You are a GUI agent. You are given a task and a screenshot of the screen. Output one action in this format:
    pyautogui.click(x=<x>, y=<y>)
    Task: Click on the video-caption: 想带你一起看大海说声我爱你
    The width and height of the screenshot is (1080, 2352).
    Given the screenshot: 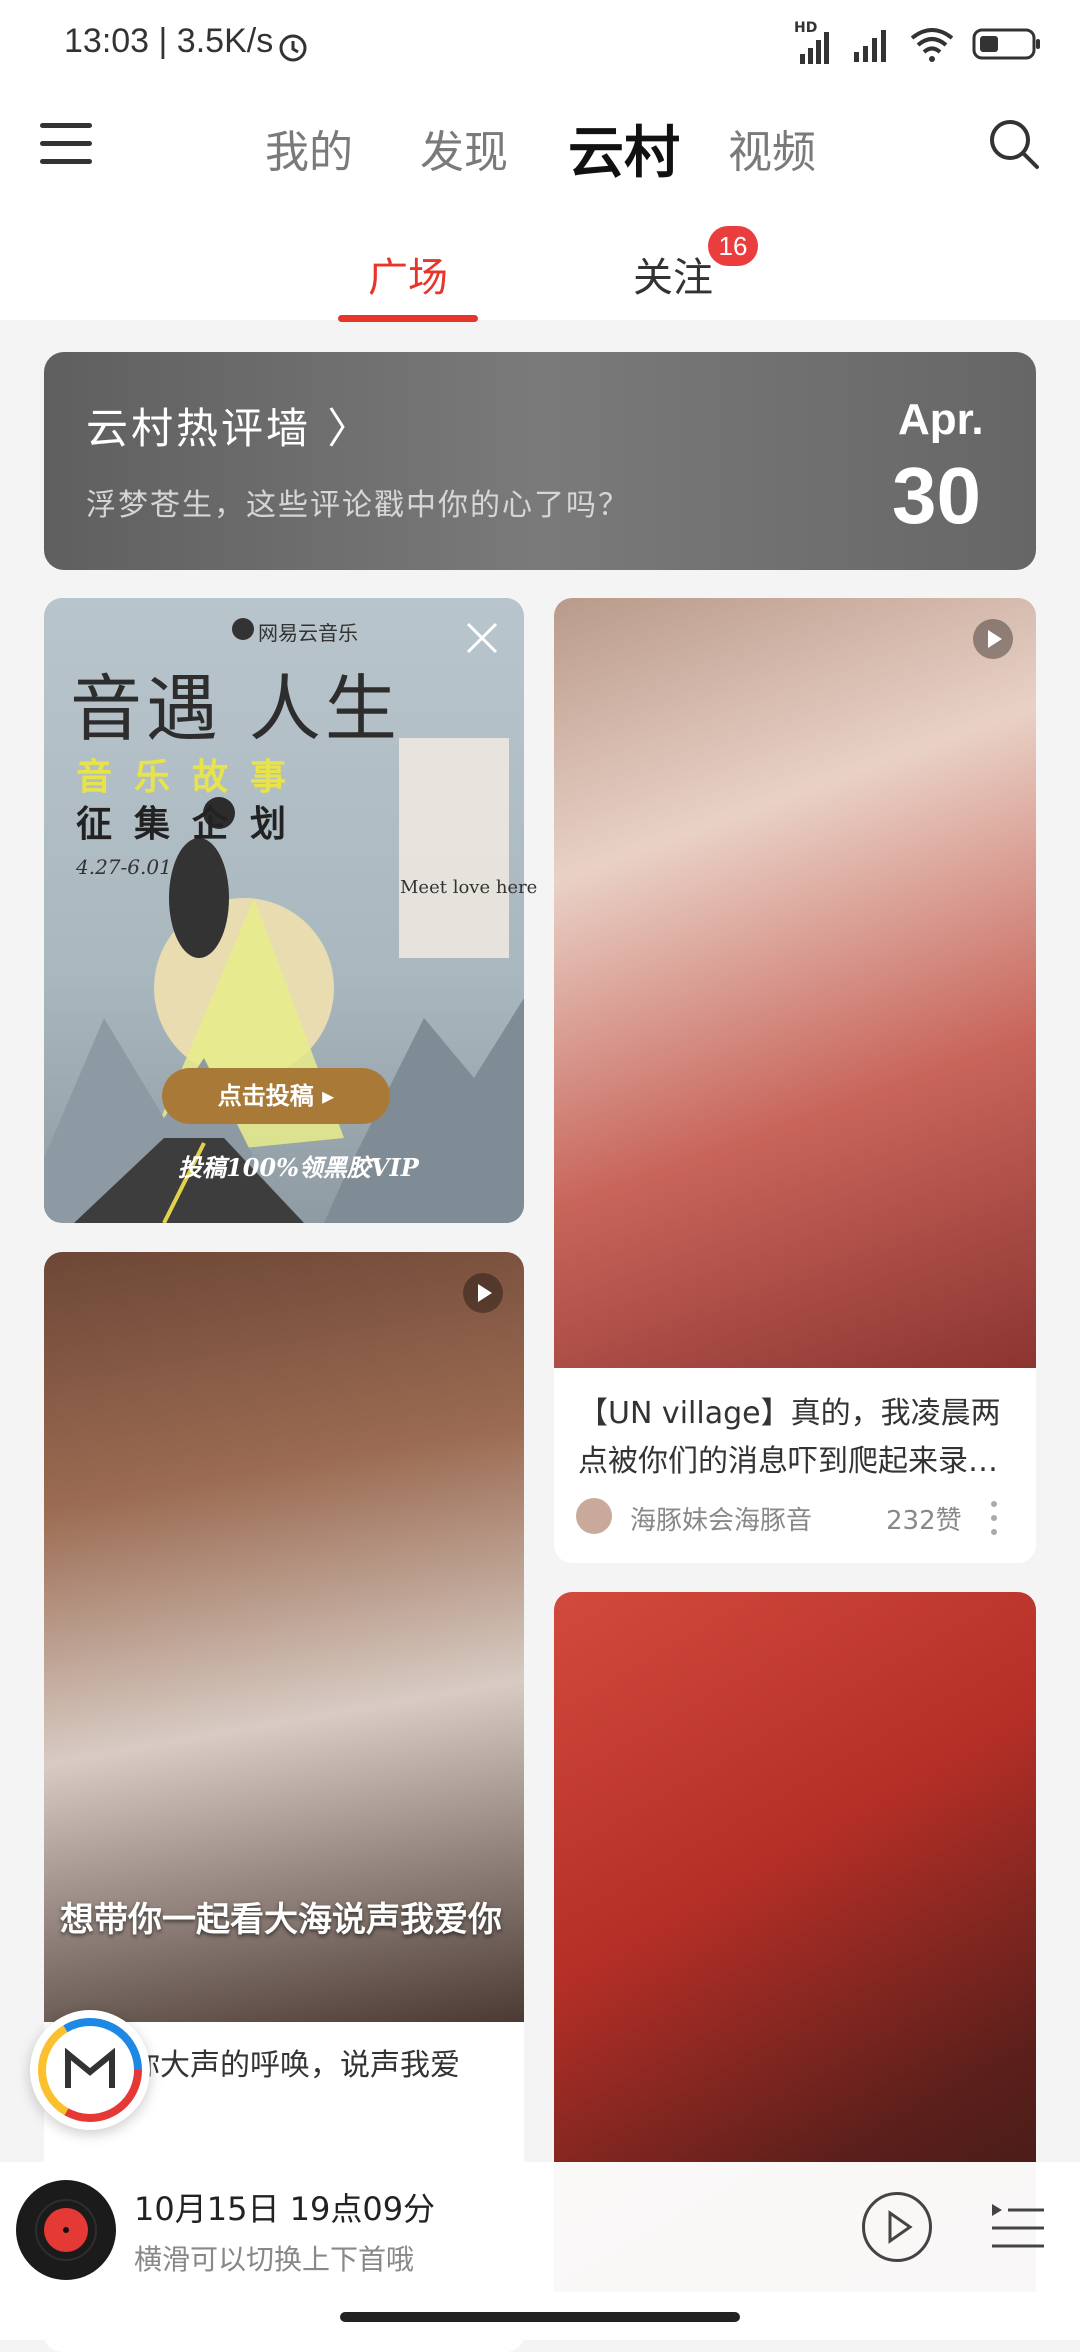 What is the action you would take?
    pyautogui.click(x=281, y=1920)
    